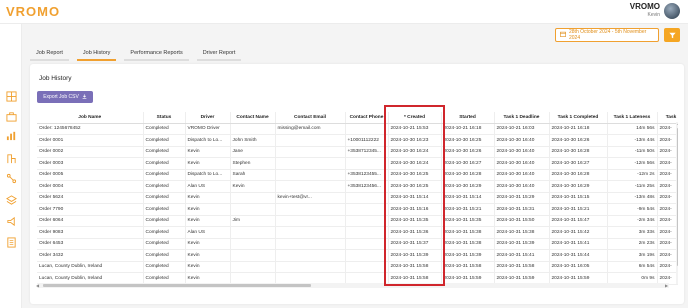 Image resolution: width=688 pixels, height=308 pixels. Describe the element at coordinates (11, 96) in the screenshot. I see `sidebar-dashboard-icon` at that location.